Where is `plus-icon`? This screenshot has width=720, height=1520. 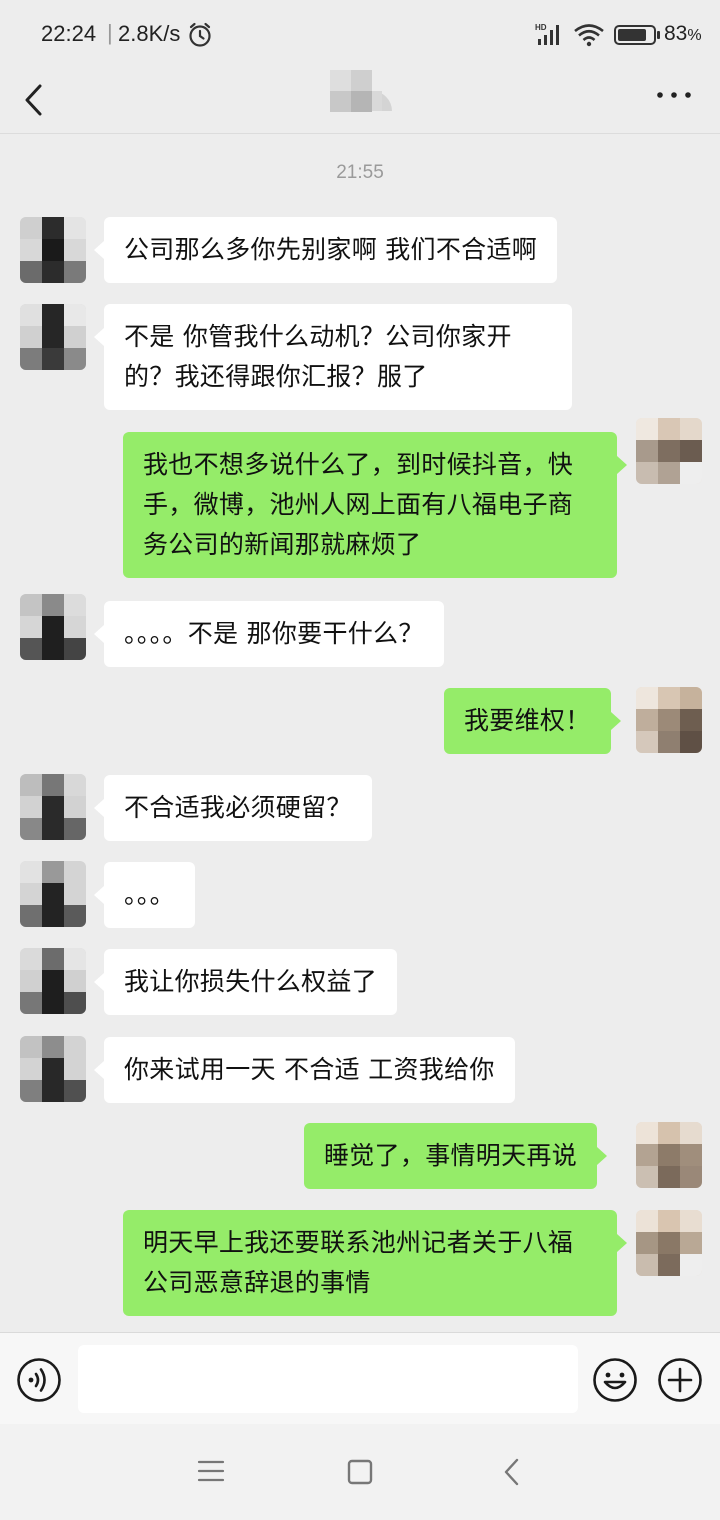
plus-icon is located at coordinates (680, 1380).